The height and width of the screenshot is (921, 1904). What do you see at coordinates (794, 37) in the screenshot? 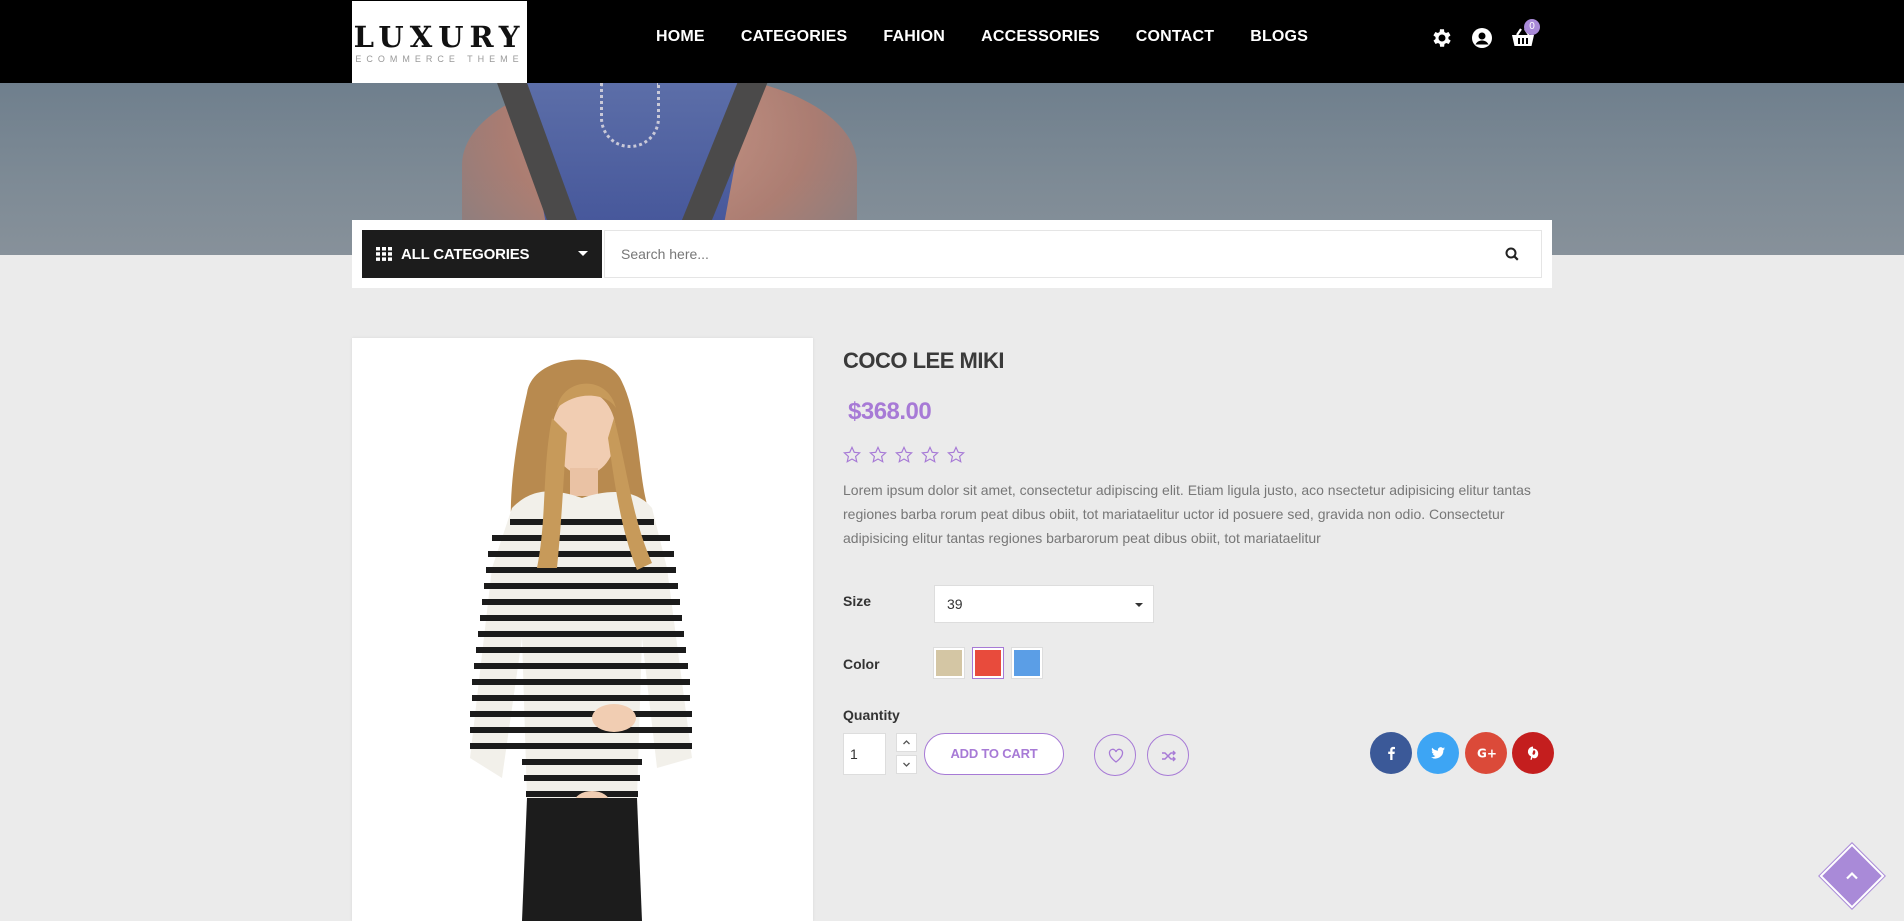
I see `nav-categories: CATEGORIES` at bounding box center [794, 37].